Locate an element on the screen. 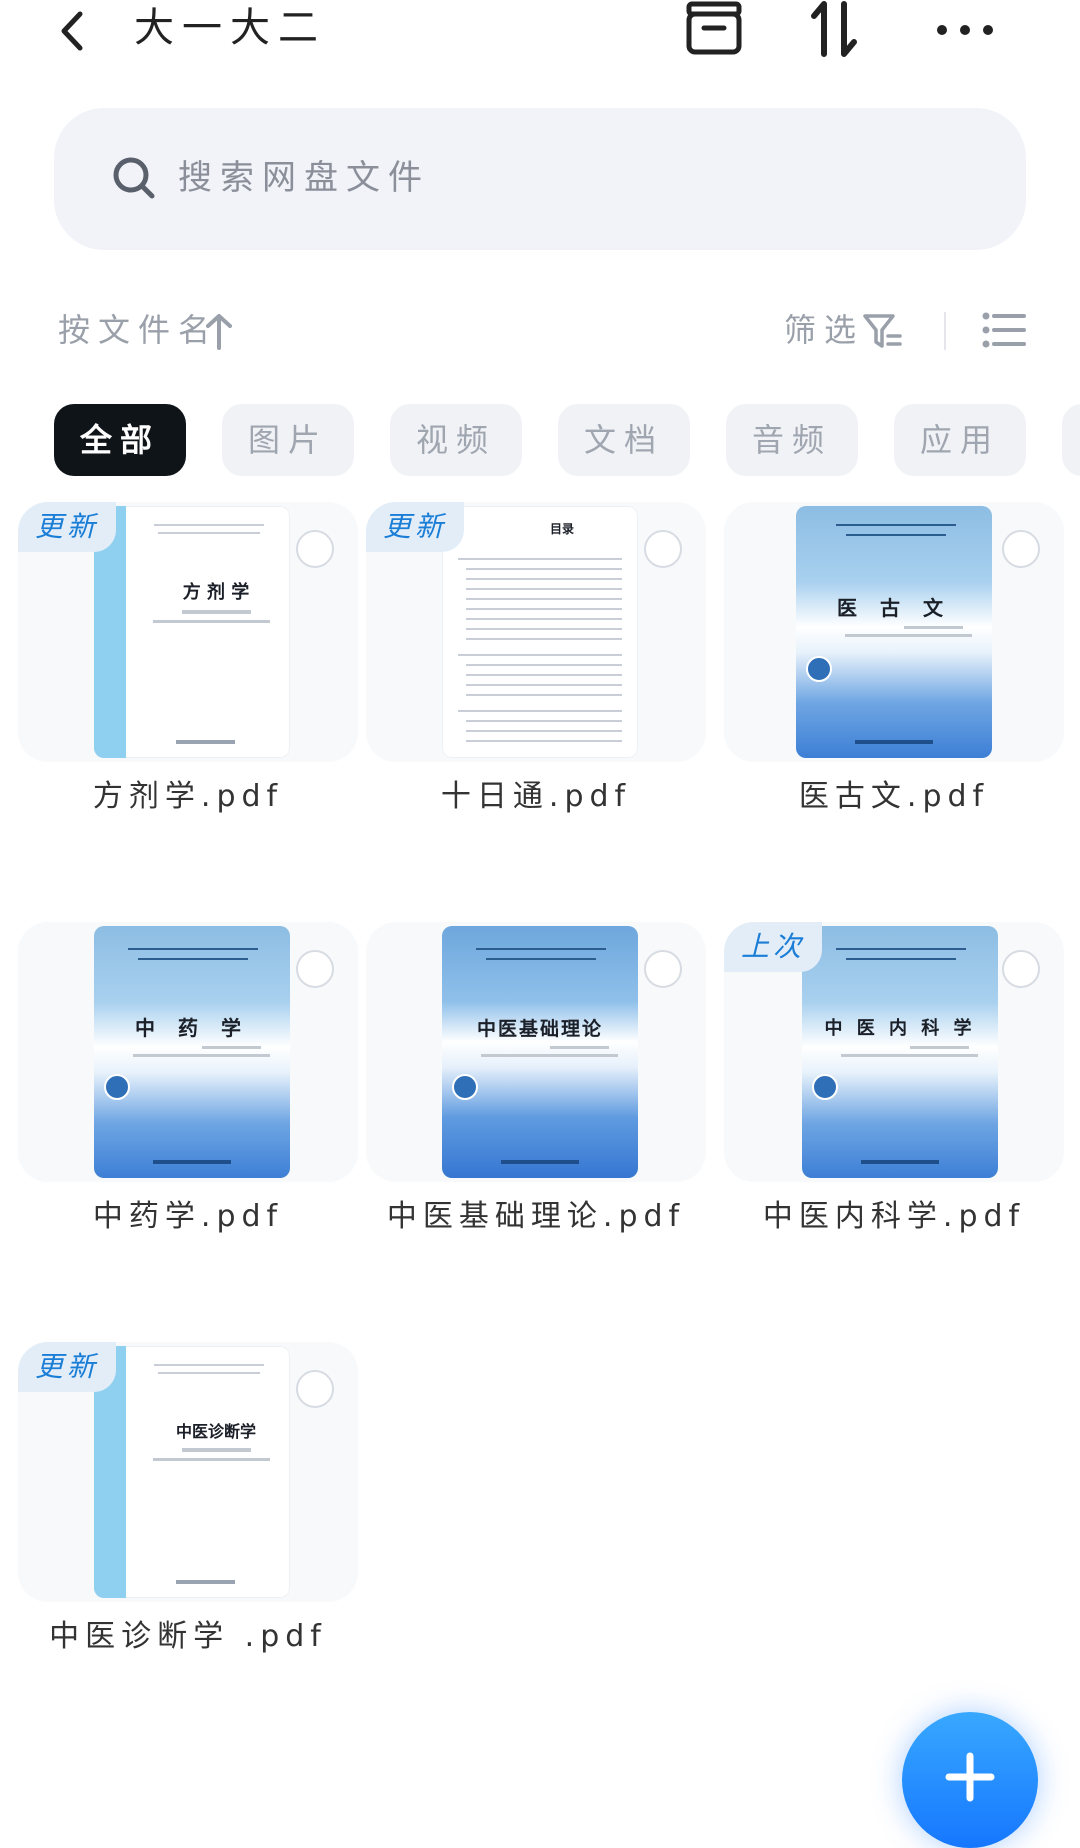 The height and width of the screenshot is (1848, 1080). file-item: 中医诊断学 更新 中医诊断学 .pdf is located at coordinates (188, 1502).